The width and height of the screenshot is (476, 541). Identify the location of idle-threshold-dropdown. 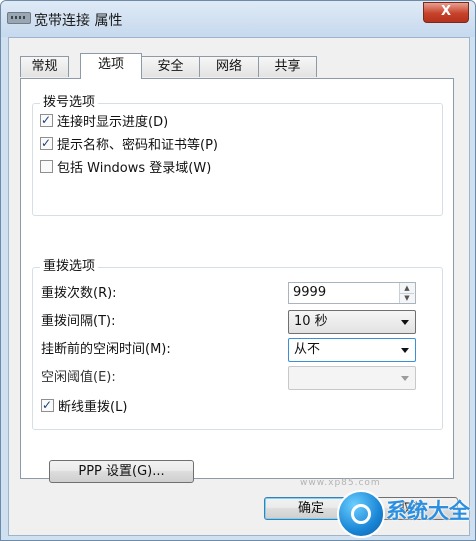
(352, 378).